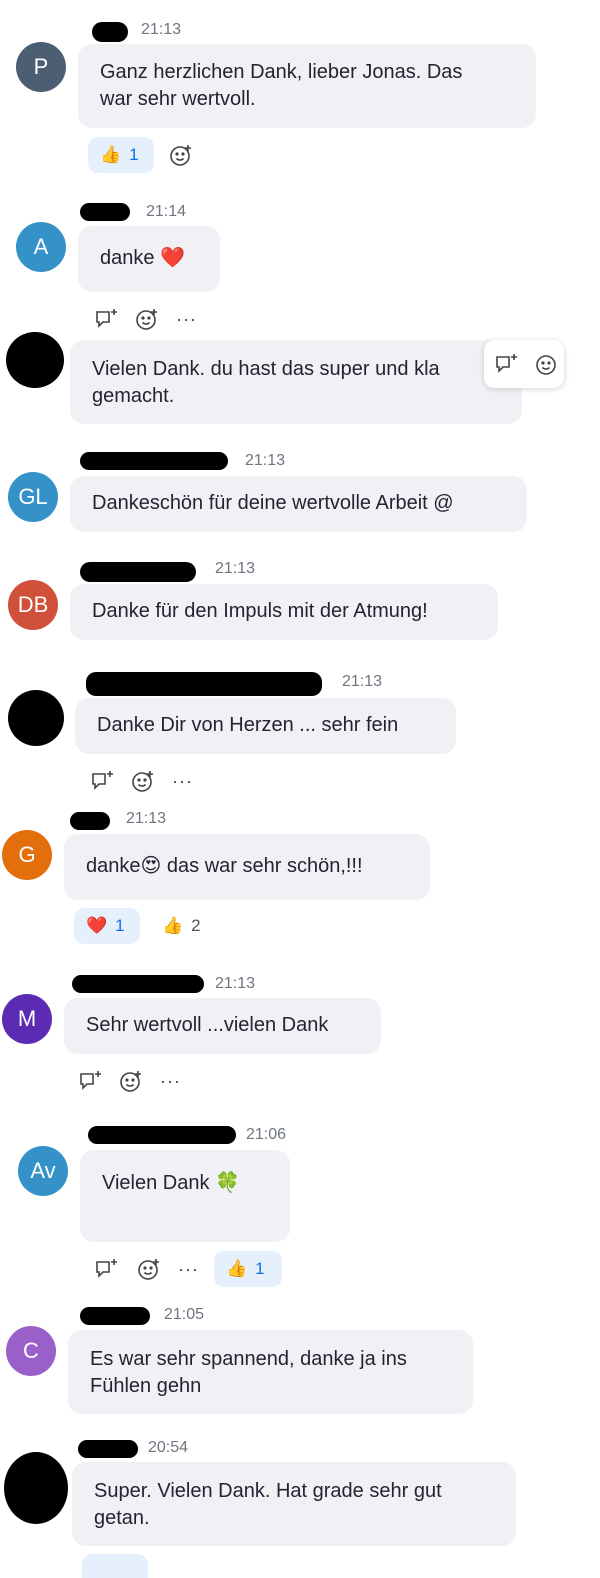 The width and height of the screenshot is (600, 1578). I want to click on reaction-thumbs-up-partial, so click(115, 1566).